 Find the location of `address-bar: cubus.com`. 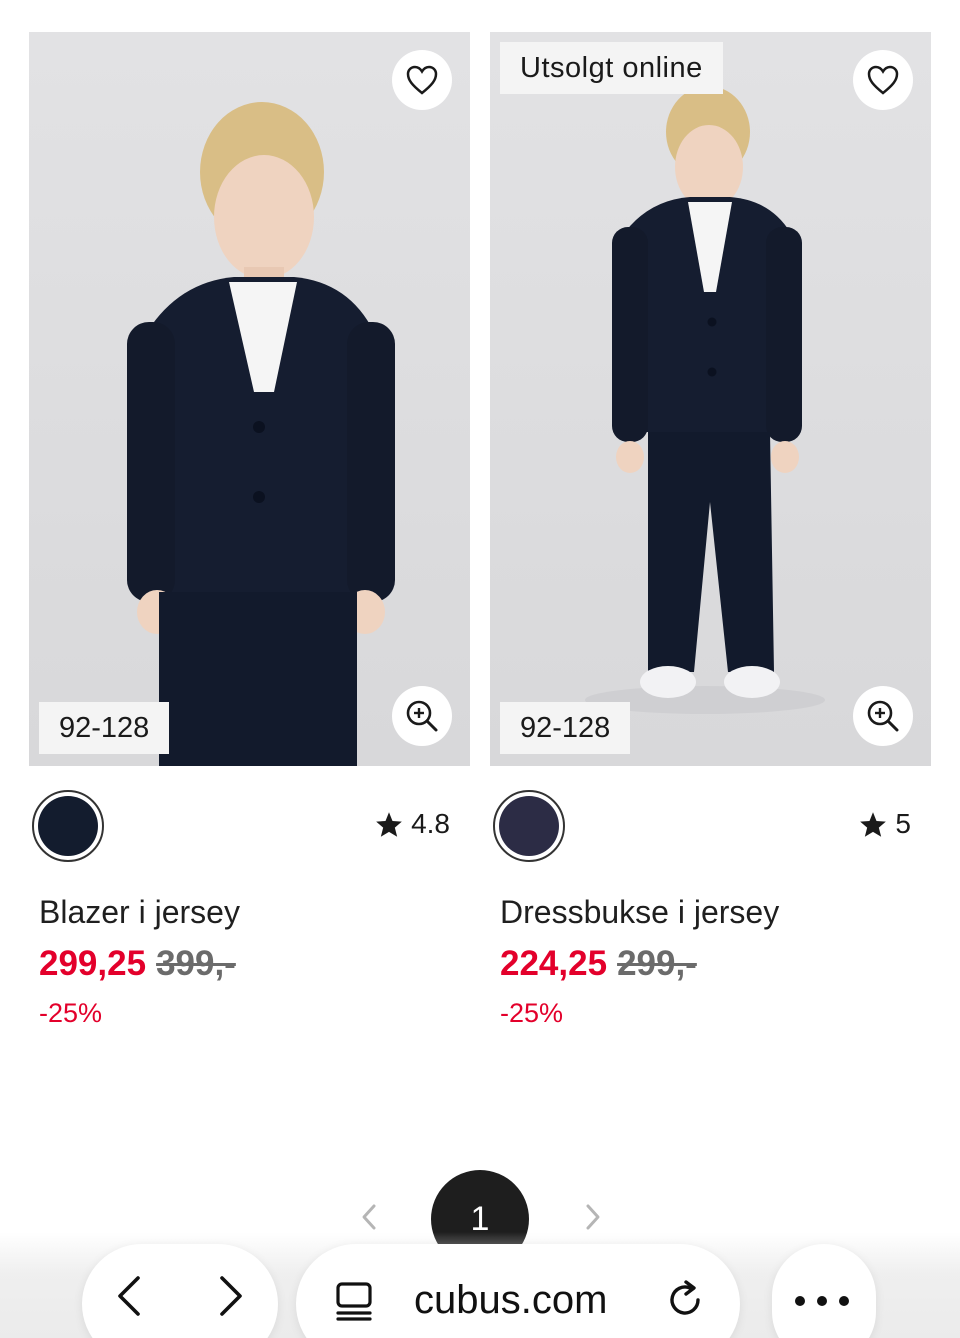

address-bar: cubus.com is located at coordinates (518, 1291).